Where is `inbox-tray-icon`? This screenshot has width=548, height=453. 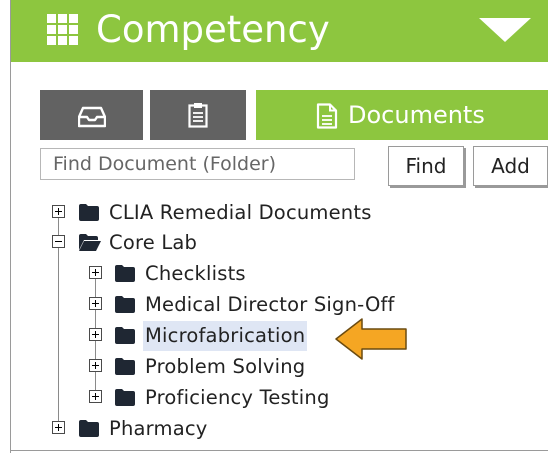 inbox-tray-icon is located at coordinates (92, 117).